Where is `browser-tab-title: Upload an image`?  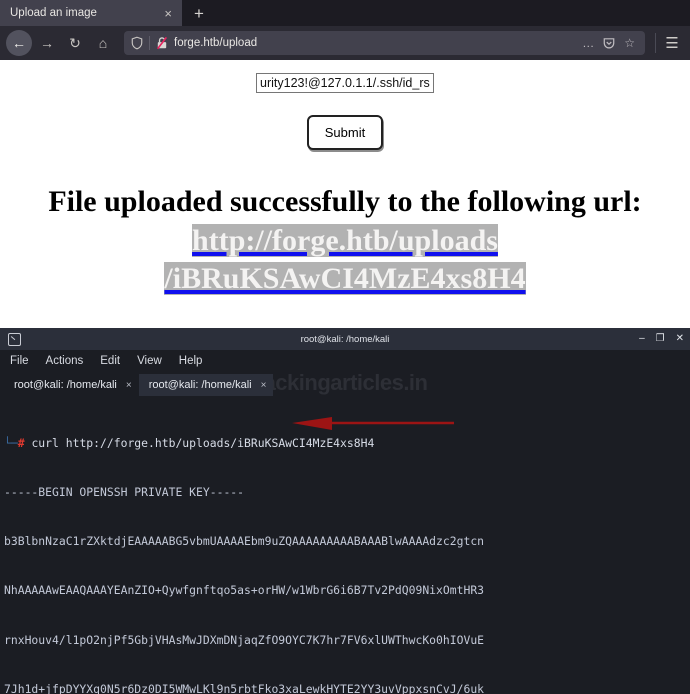
browser-tab-title: Upload an image is located at coordinates (53, 13).